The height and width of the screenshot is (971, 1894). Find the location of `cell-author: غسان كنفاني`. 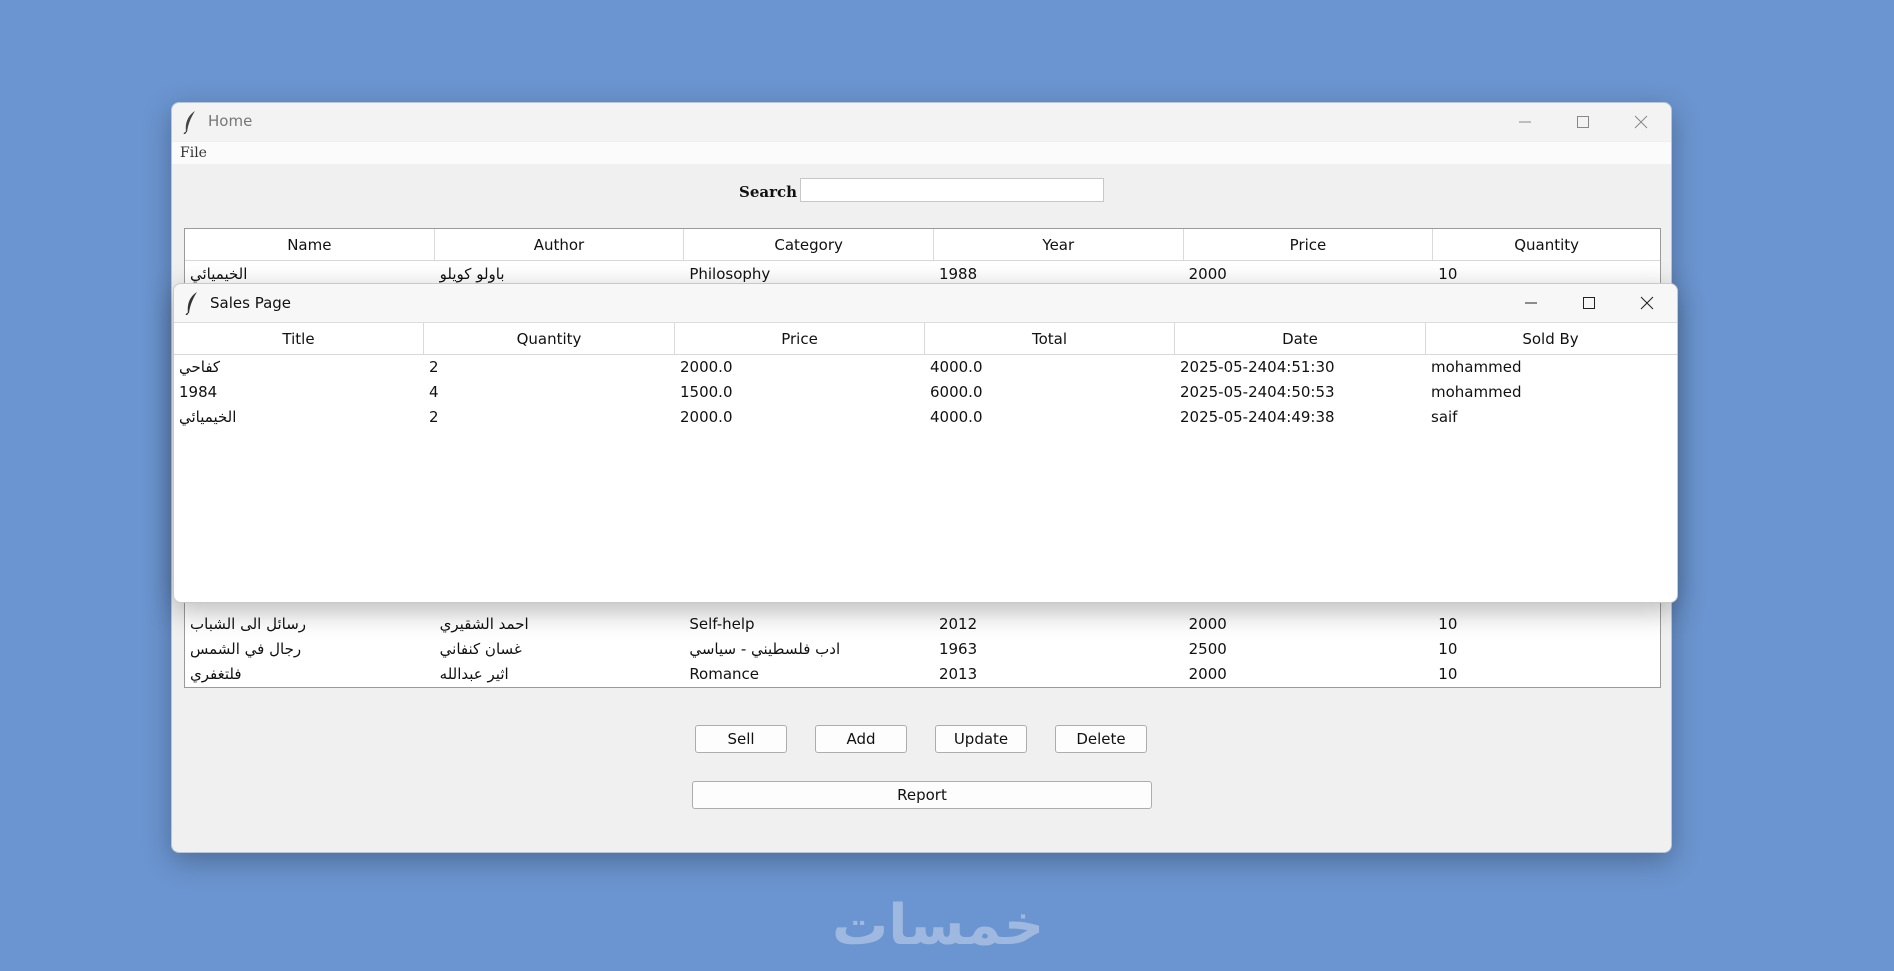

cell-author: غسان كنفاني is located at coordinates (480, 648).